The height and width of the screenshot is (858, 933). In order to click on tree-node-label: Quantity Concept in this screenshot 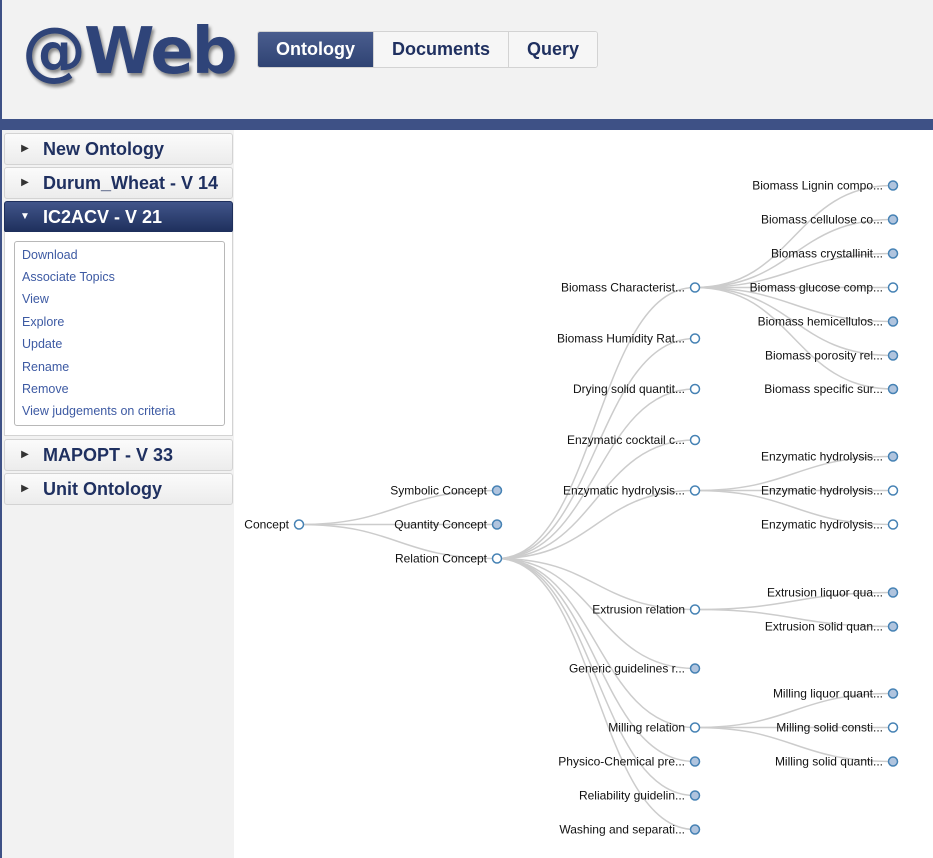, I will do `click(440, 525)`.